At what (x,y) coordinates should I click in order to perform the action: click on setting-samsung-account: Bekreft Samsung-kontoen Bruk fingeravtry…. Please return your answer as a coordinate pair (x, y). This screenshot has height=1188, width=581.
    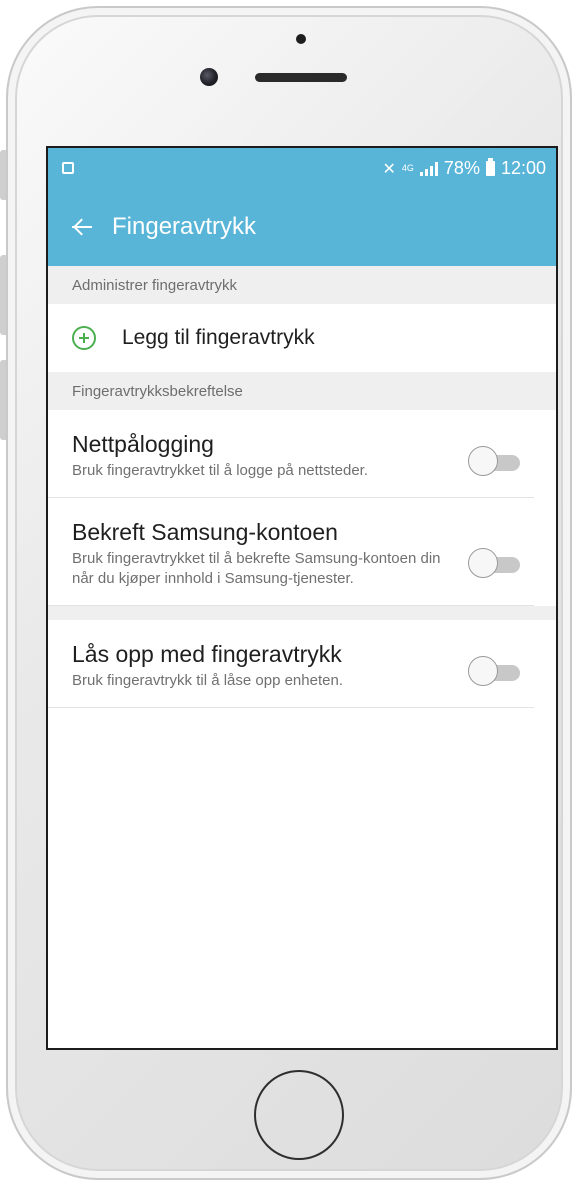
    Looking at the image, I should click on (291, 552).